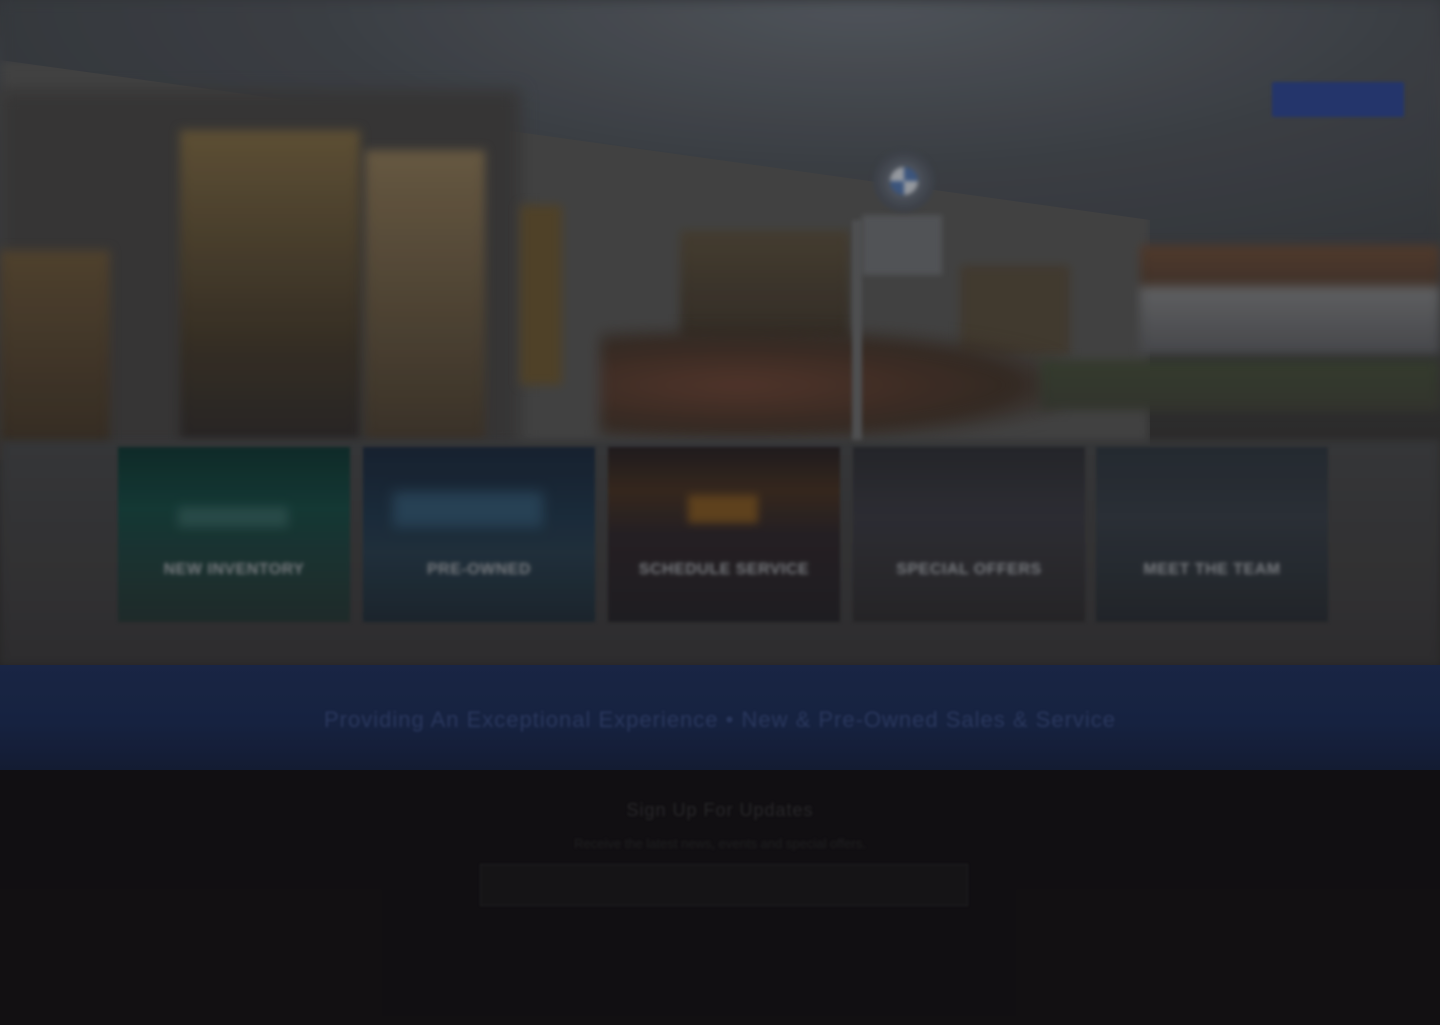 Image resolution: width=1440 pixels, height=1025 pixels. I want to click on feature-card-special-offers: Special Offers, so click(969, 534).